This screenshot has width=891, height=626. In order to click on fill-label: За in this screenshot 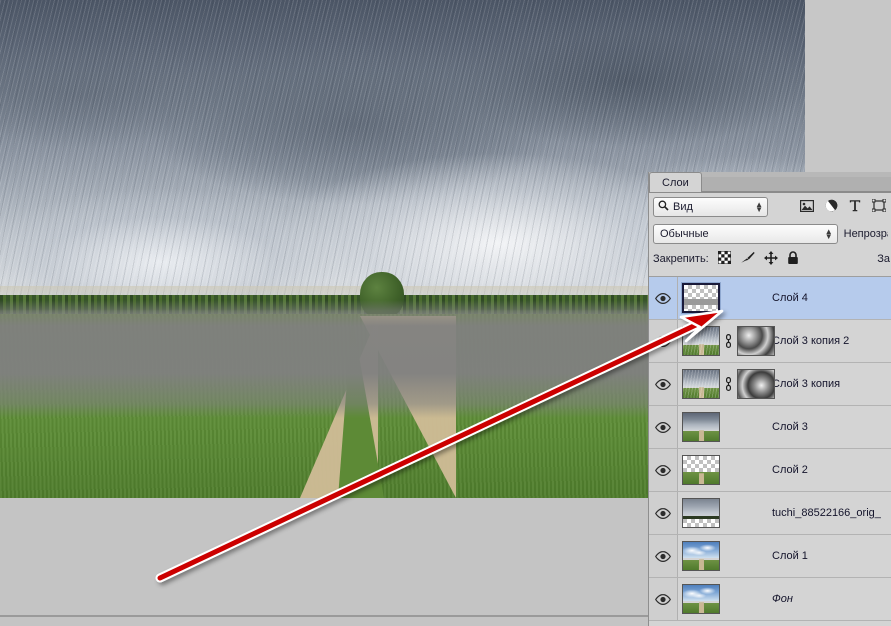, I will do `click(883, 259)`.